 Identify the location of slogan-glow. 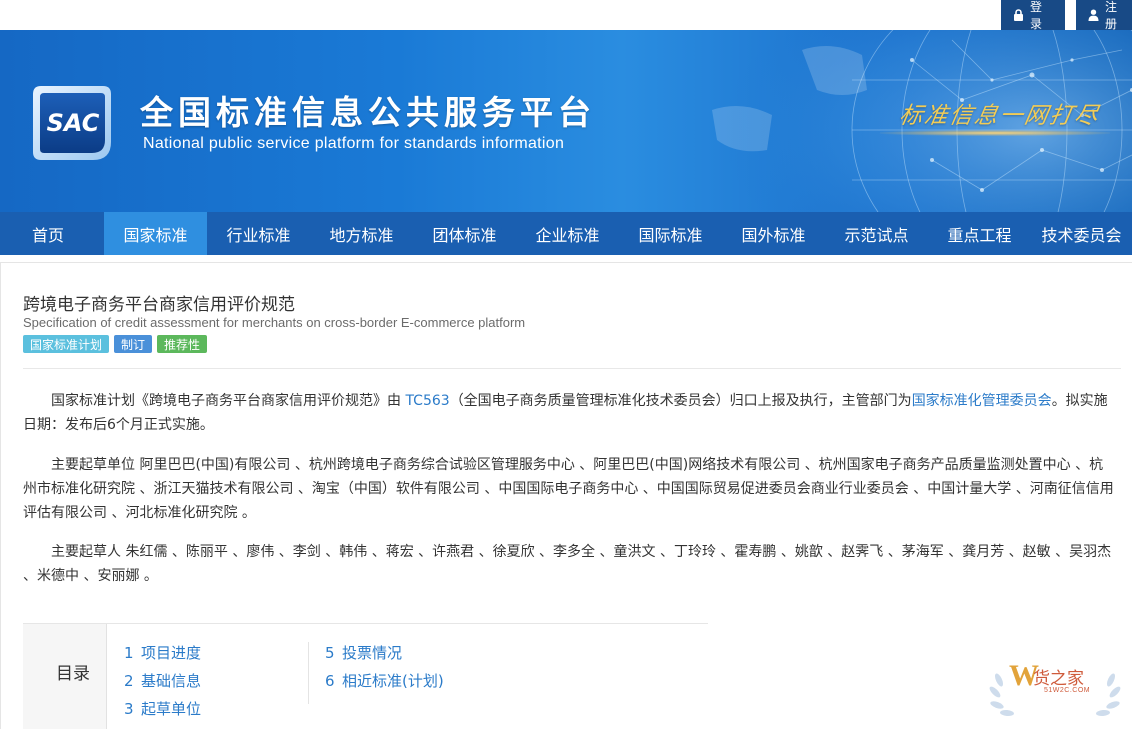
(995, 133).